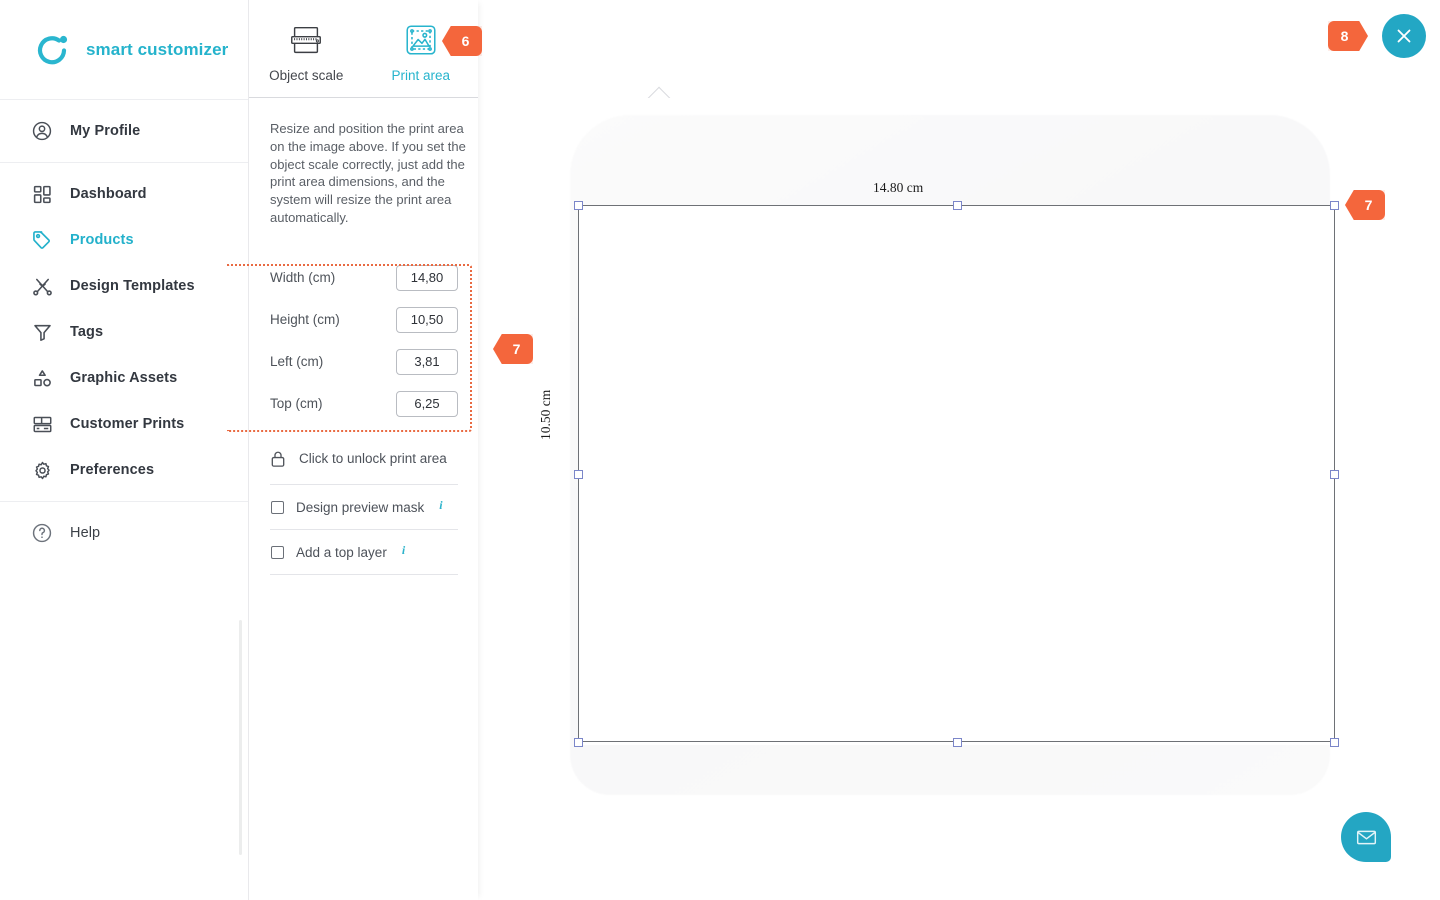 The image size is (1440, 900). I want to click on field-label: Height (cm), so click(305, 320).